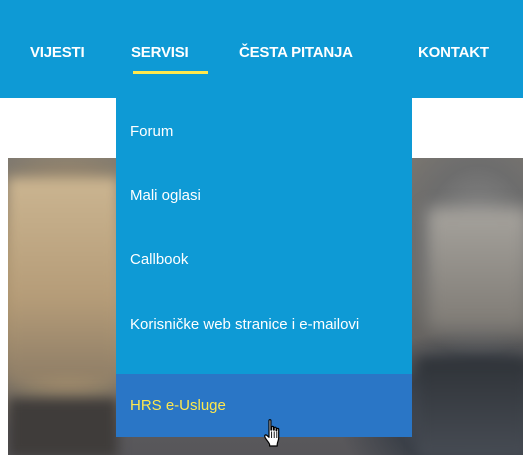 This screenshot has width=523, height=455. I want to click on active-nav-underline, so click(170, 72).